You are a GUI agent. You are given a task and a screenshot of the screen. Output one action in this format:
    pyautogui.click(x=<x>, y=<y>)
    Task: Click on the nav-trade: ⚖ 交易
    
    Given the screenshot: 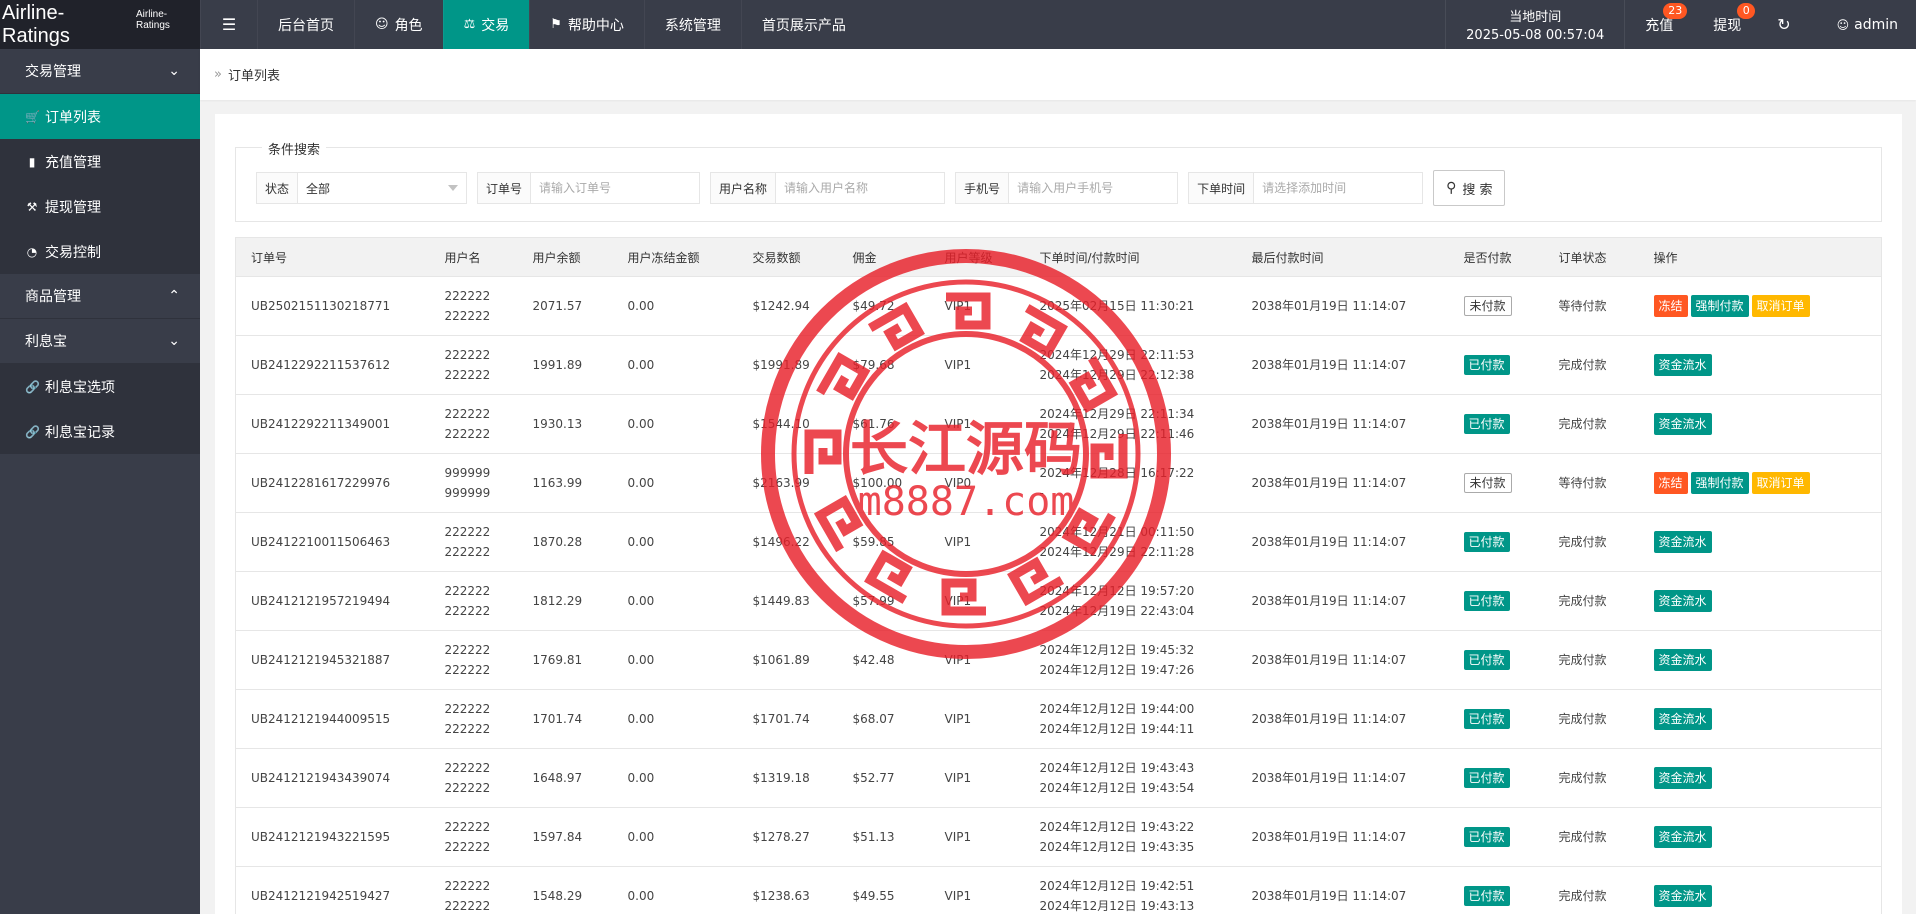 What is the action you would take?
    pyautogui.click(x=486, y=24)
    